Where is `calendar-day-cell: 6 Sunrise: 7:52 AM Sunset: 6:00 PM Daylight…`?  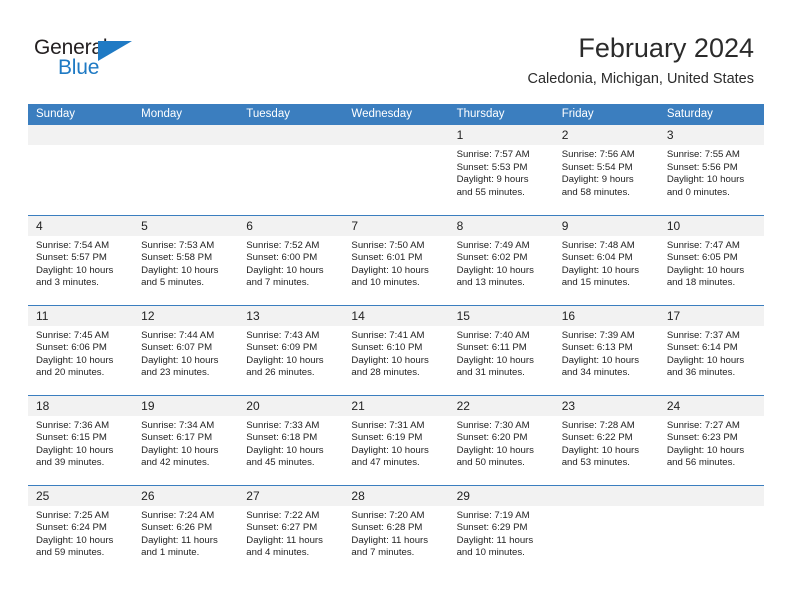
calendar-day-cell: 6 Sunrise: 7:52 AM Sunset: 6:00 PM Daylight… is located at coordinates (291, 259).